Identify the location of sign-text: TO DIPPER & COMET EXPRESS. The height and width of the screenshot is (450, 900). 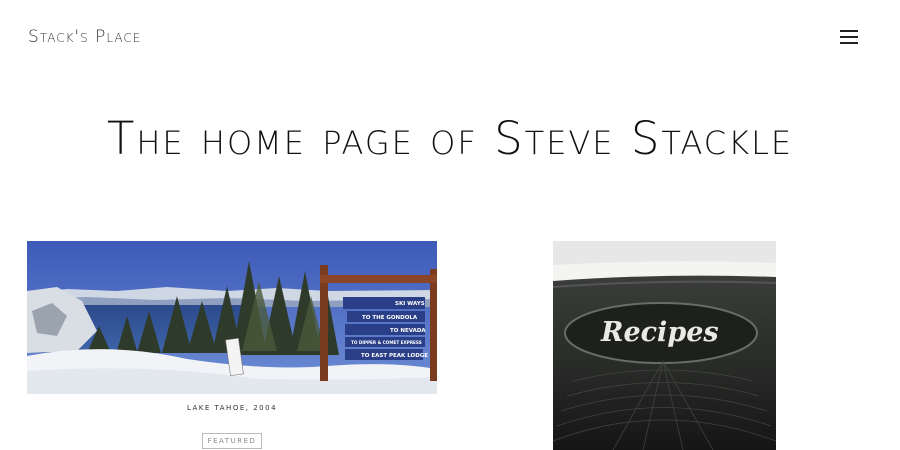
(386, 342).